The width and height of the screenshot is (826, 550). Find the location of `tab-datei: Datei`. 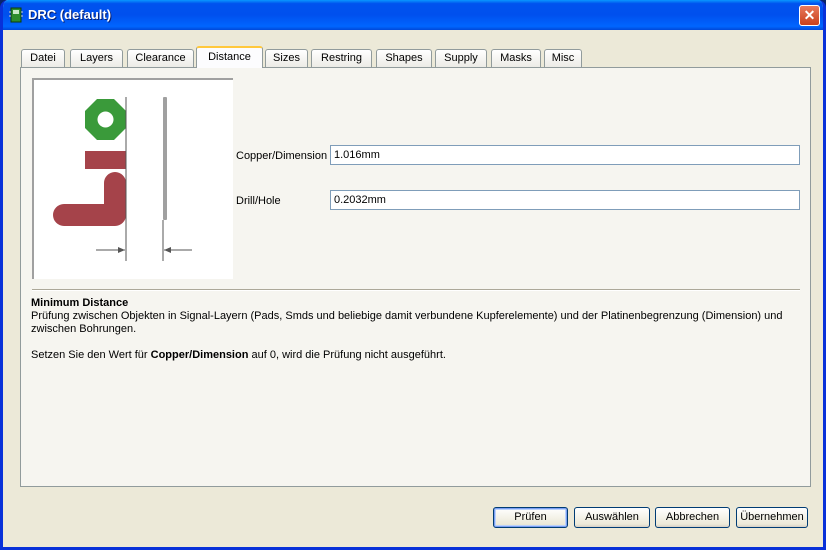

tab-datei: Datei is located at coordinates (43, 58).